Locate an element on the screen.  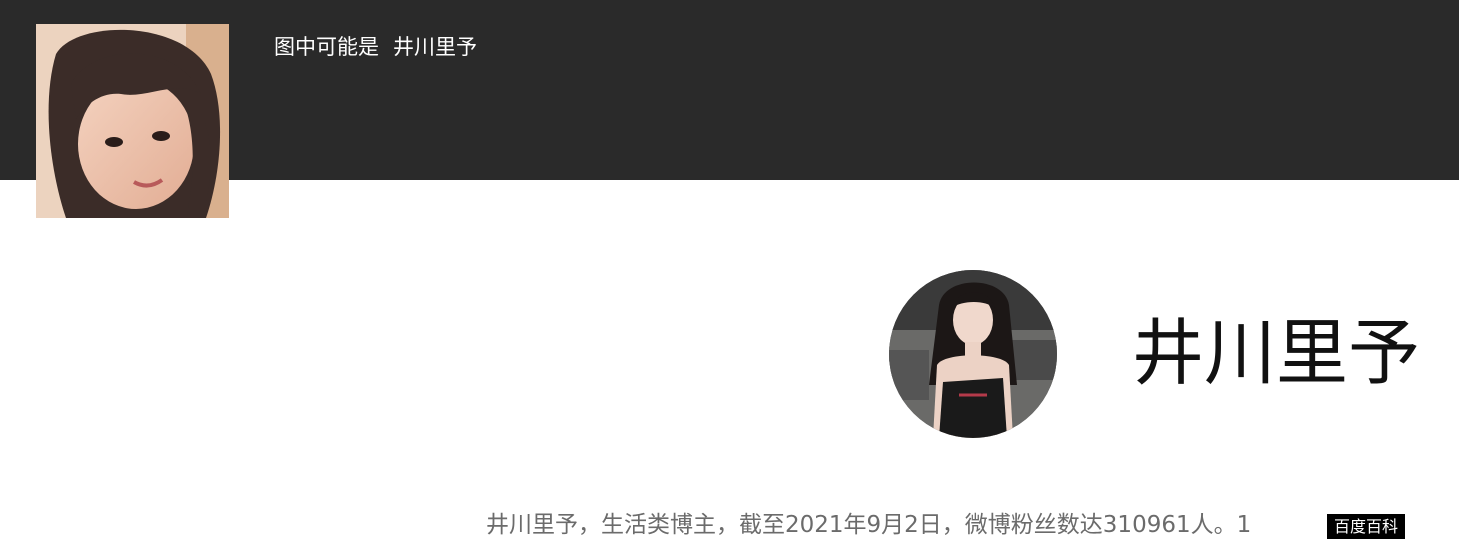
profile-description: 井川里予，生活类博主，截至2021年9月2日，微博粉丝数达310961人。1 is located at coordinates (869, 525).